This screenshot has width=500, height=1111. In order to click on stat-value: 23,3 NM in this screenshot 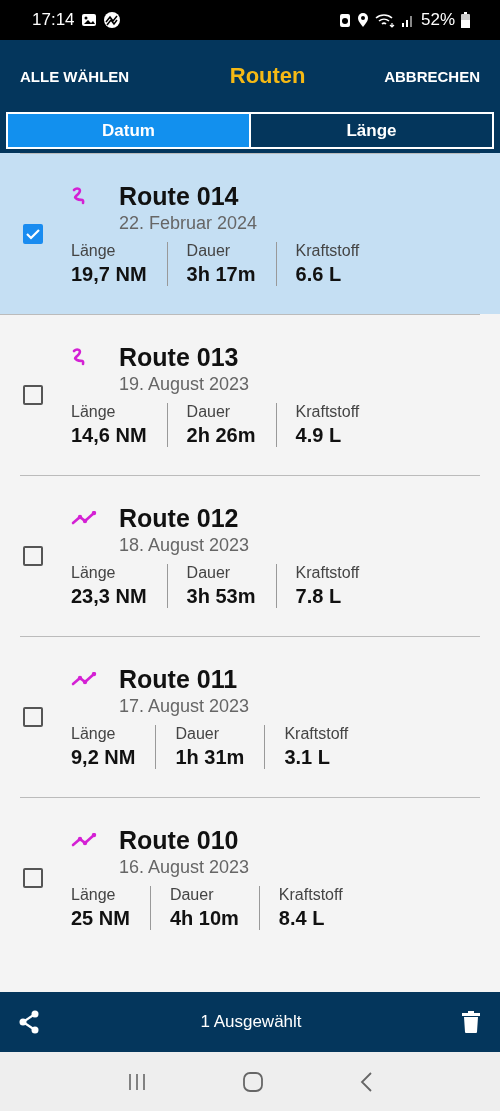, I will do `click(109, 596)`.